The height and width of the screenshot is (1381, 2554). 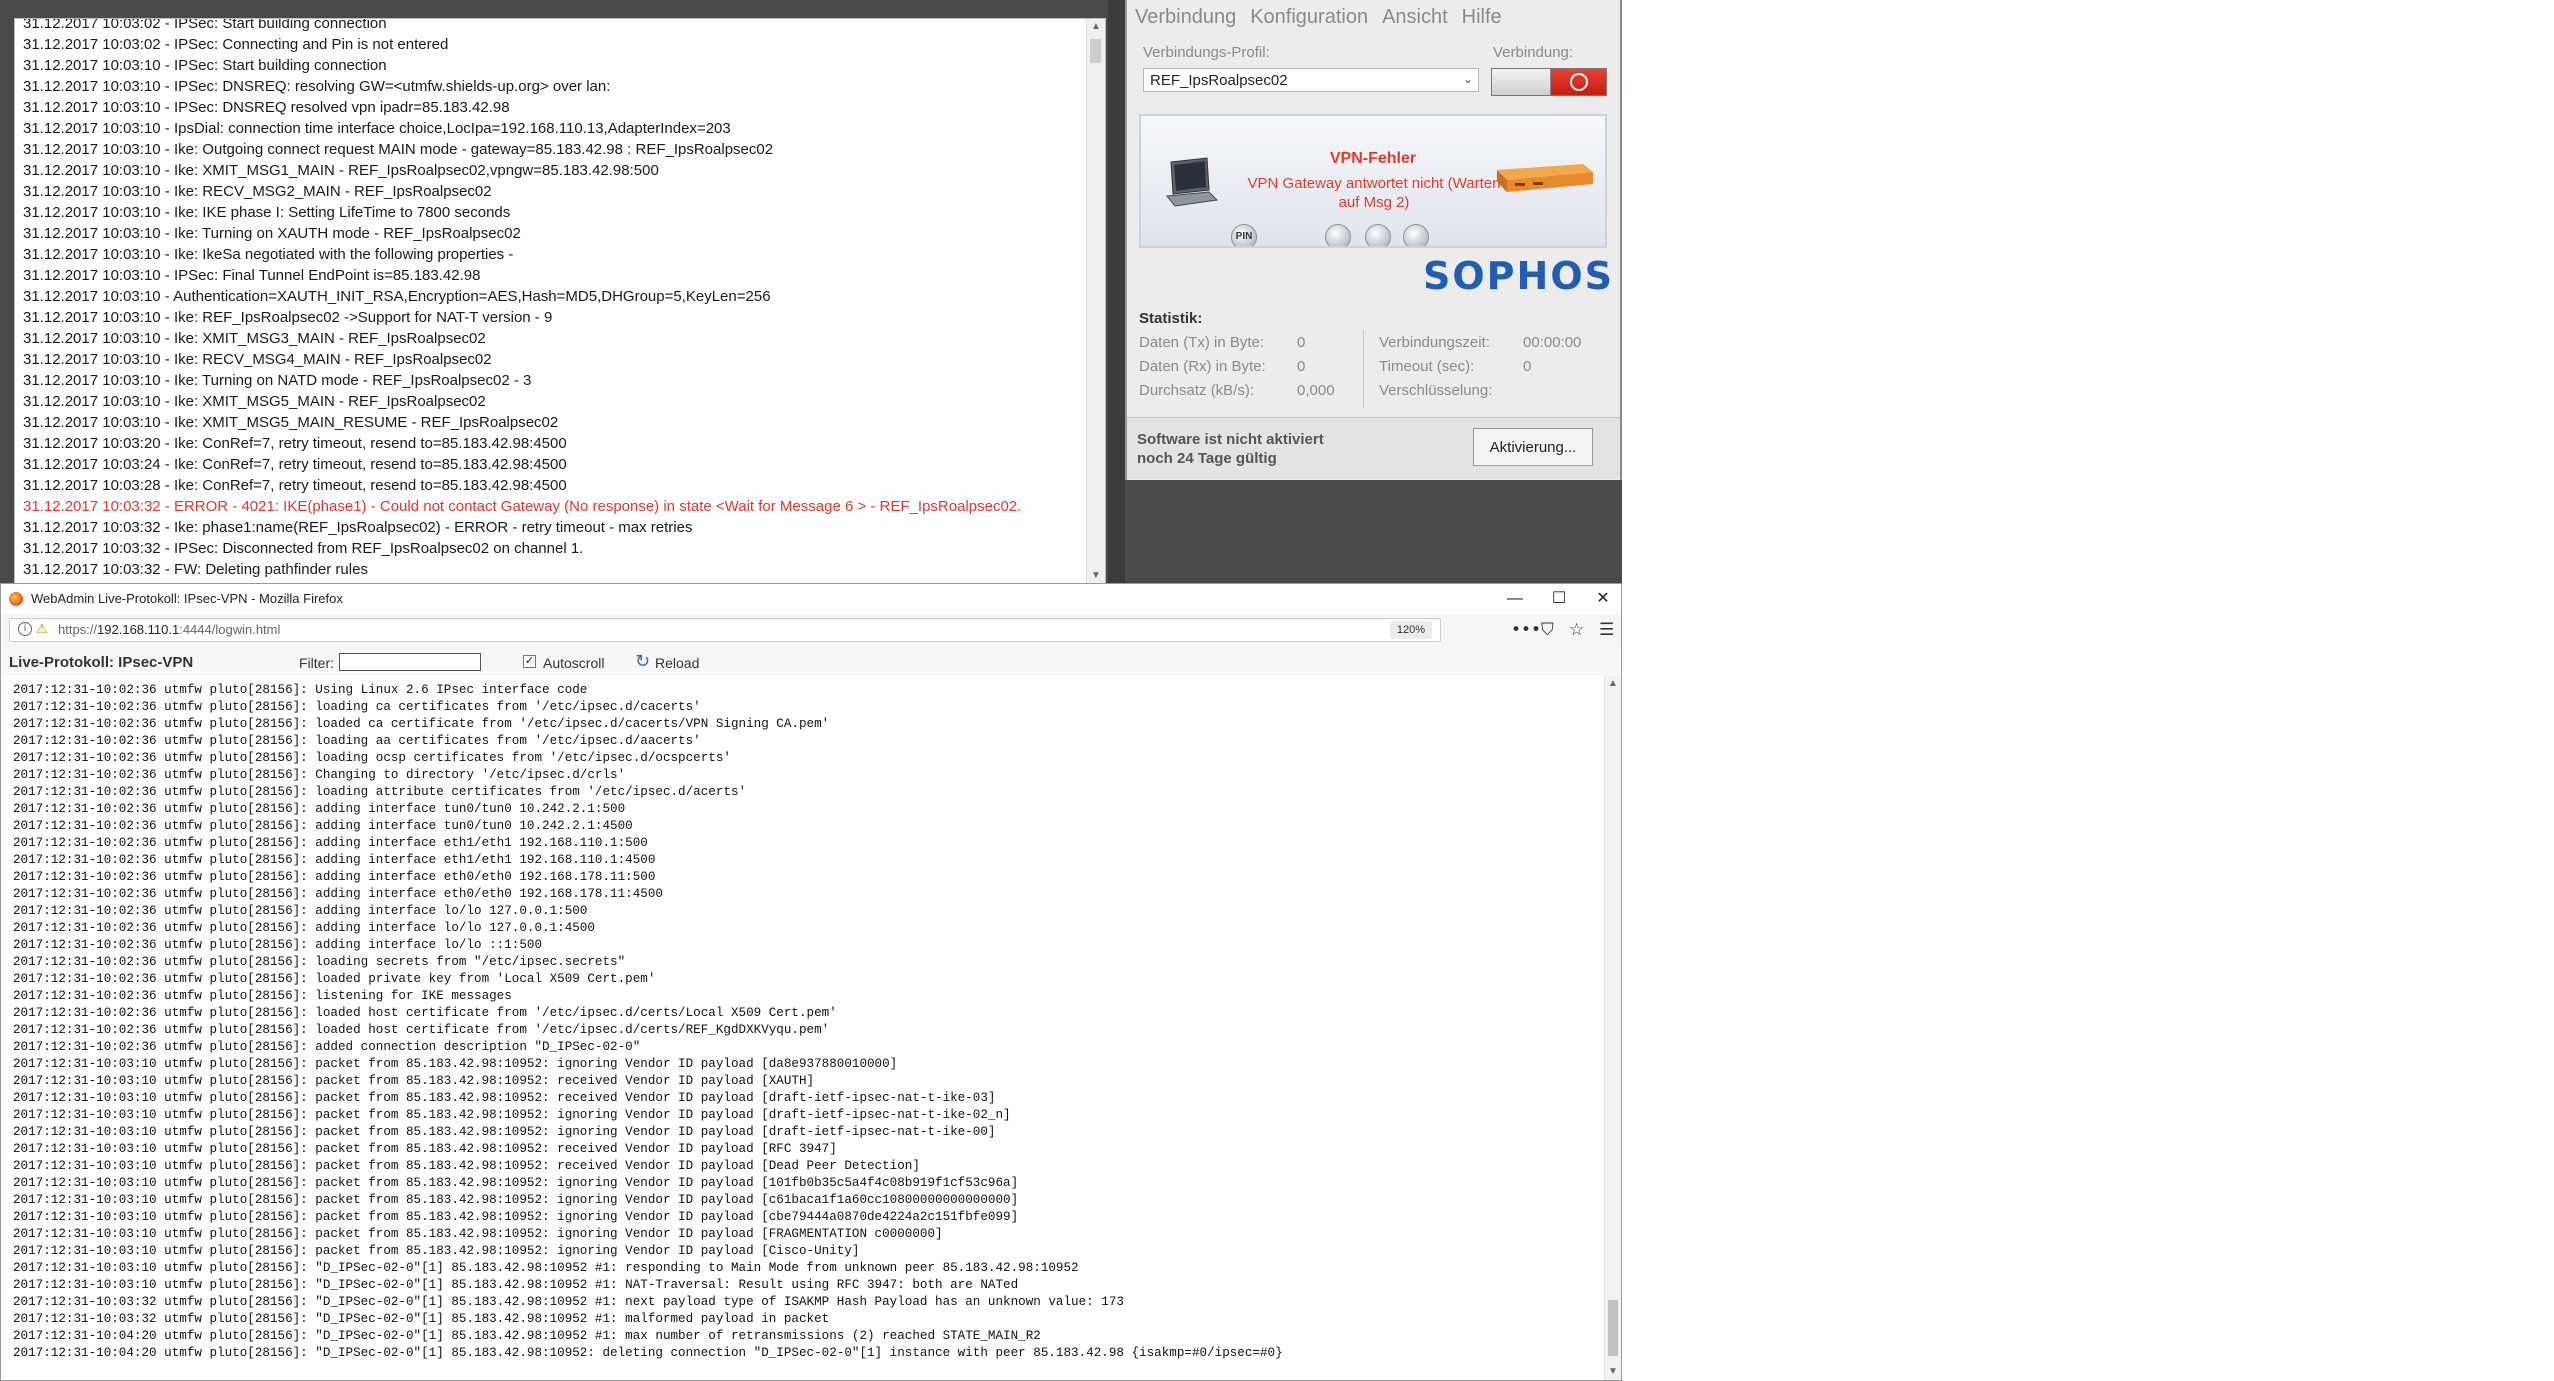 I want to click on close-icon: ✕, so click(x=1603, y=599).